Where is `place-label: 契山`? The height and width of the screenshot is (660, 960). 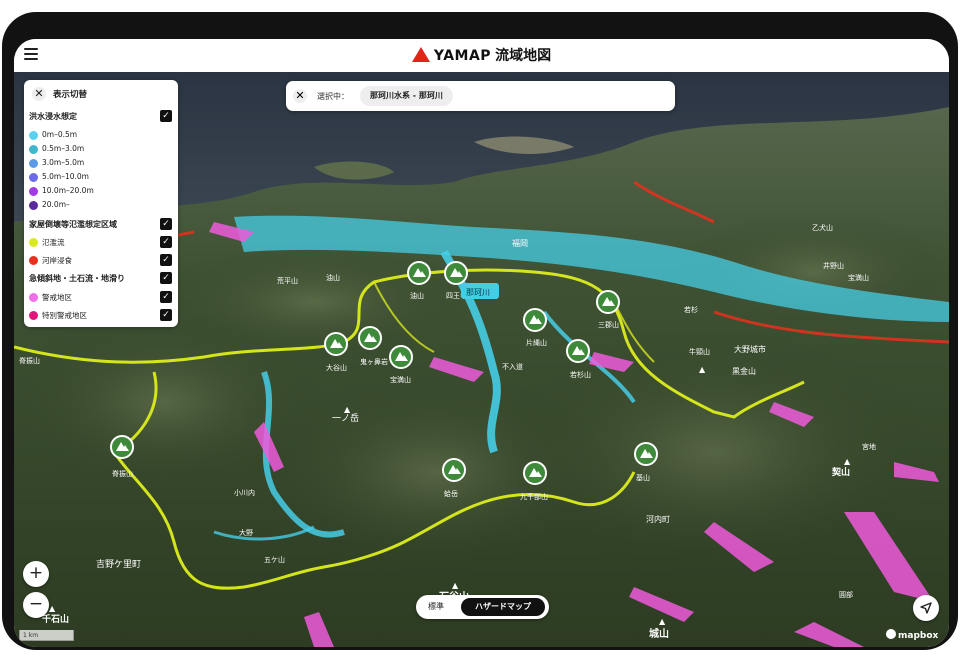 place-label: 契山 is located at coordinates (840, 472).